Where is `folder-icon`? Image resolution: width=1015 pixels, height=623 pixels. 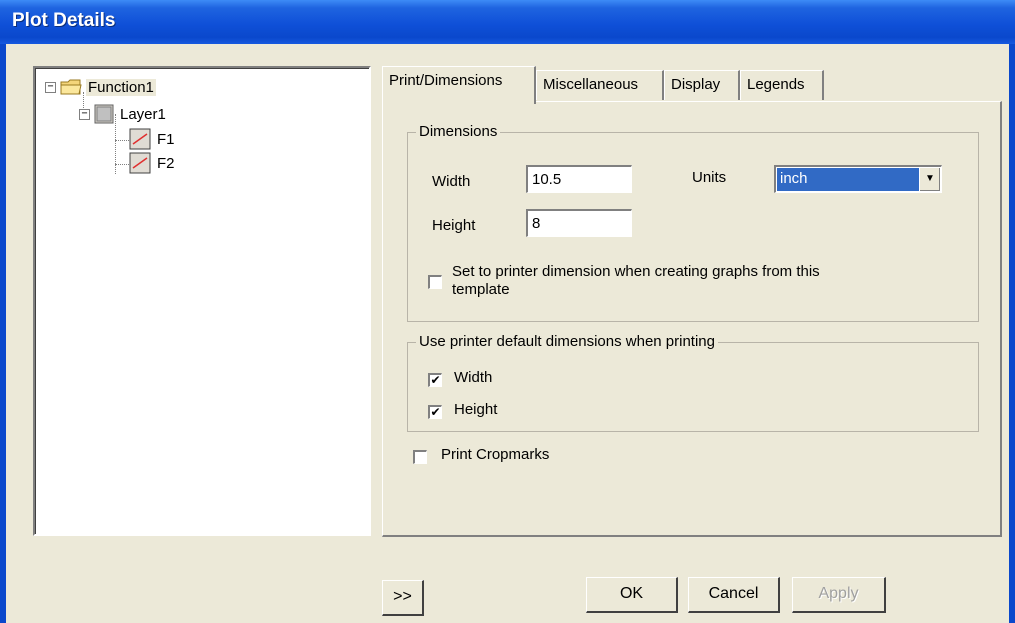
folder-icon is located at coordinates (71, 87).